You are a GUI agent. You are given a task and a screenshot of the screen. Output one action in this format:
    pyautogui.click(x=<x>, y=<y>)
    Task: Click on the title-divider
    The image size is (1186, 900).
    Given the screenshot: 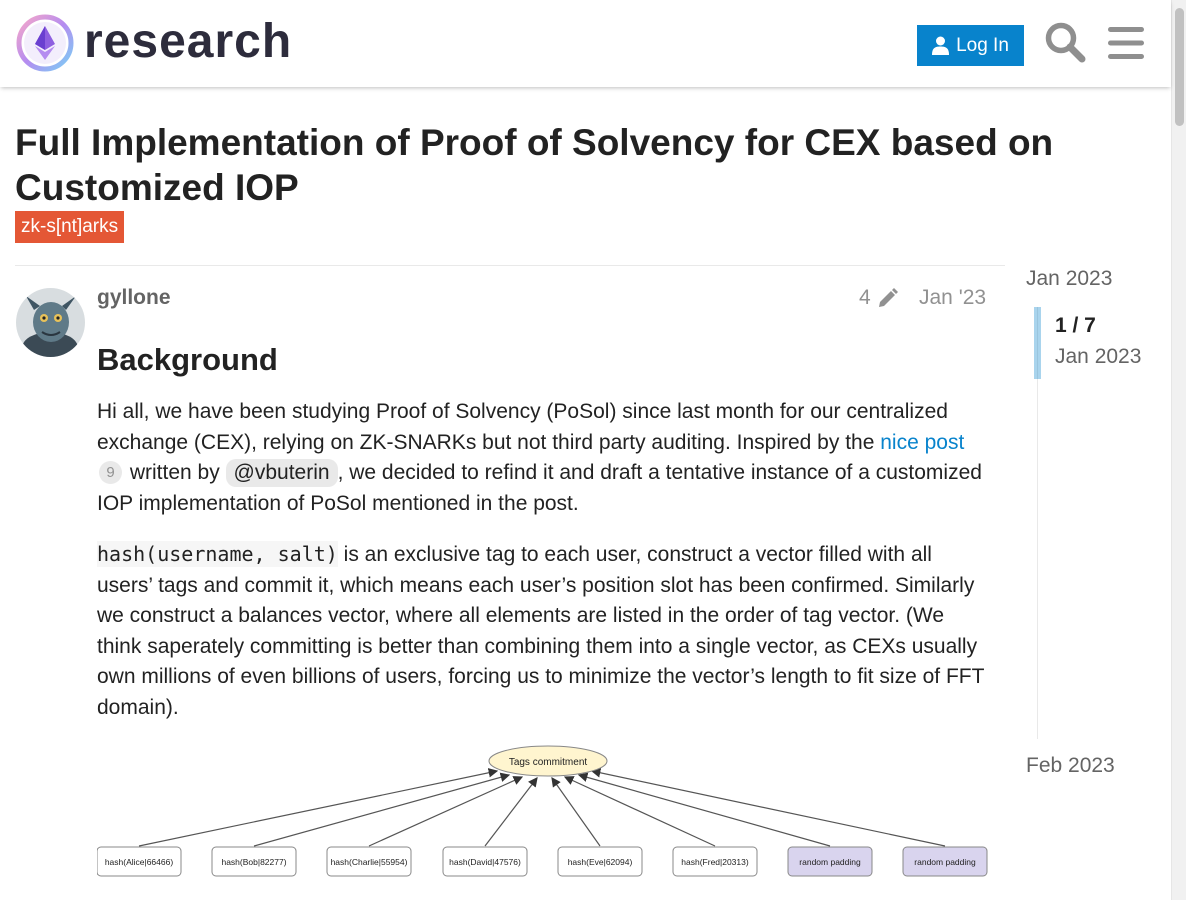 What is the action you would take?
    pyautogui.click(x=510, y=265)
    